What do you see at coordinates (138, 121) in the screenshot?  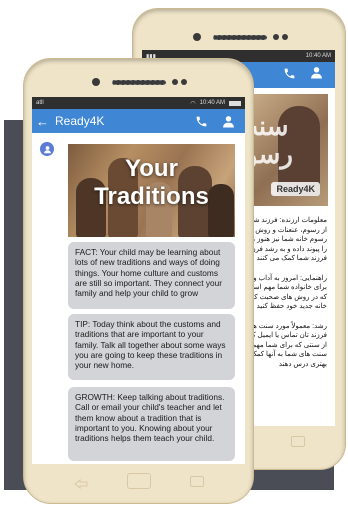 I see `front-app-bar: ← Ready4K` at bounding box center [138, 121].